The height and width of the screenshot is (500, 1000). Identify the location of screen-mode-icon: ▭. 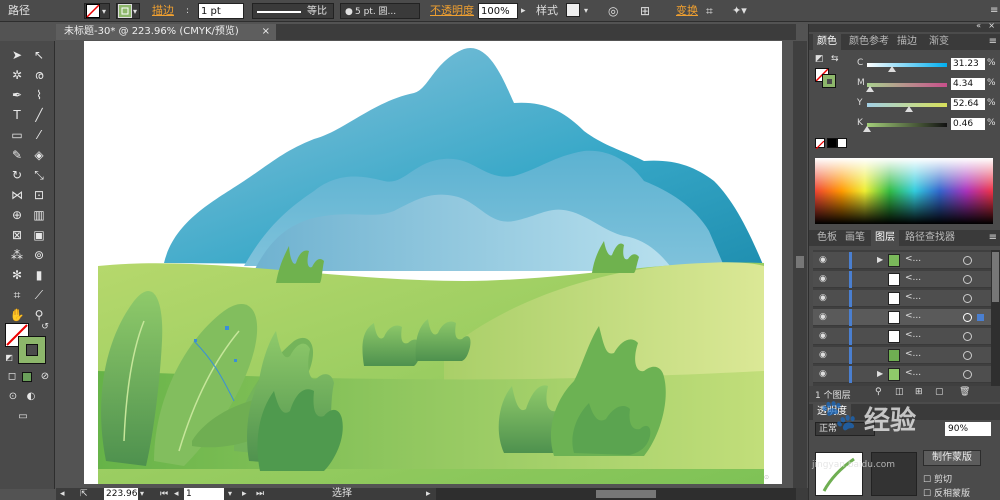
(23, 417).